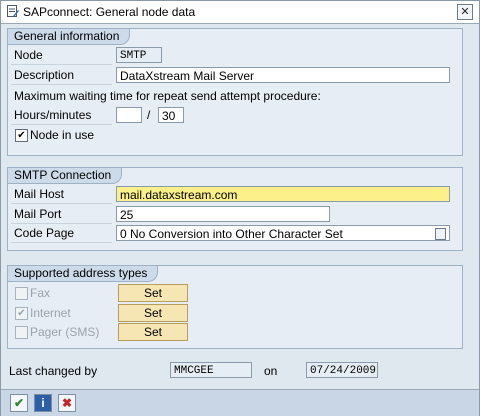  I want to click on last-changed-date-field: 07/24/2009, so click(342, 370).